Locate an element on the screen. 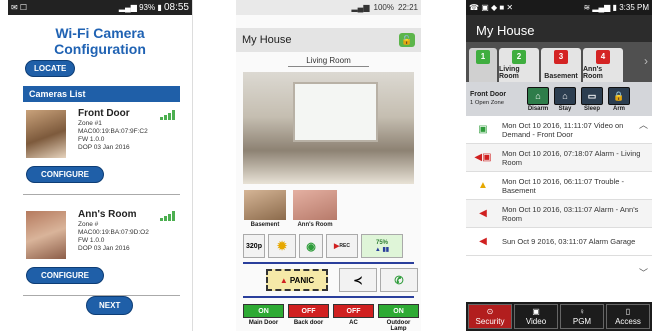 This screenshot has width=652, height=331. status-bar: ☎ ▣ ◆ ■ ✕ ≋ ▂▄▆ ▮ 3:35 PM is located at coordinates (559, 7).